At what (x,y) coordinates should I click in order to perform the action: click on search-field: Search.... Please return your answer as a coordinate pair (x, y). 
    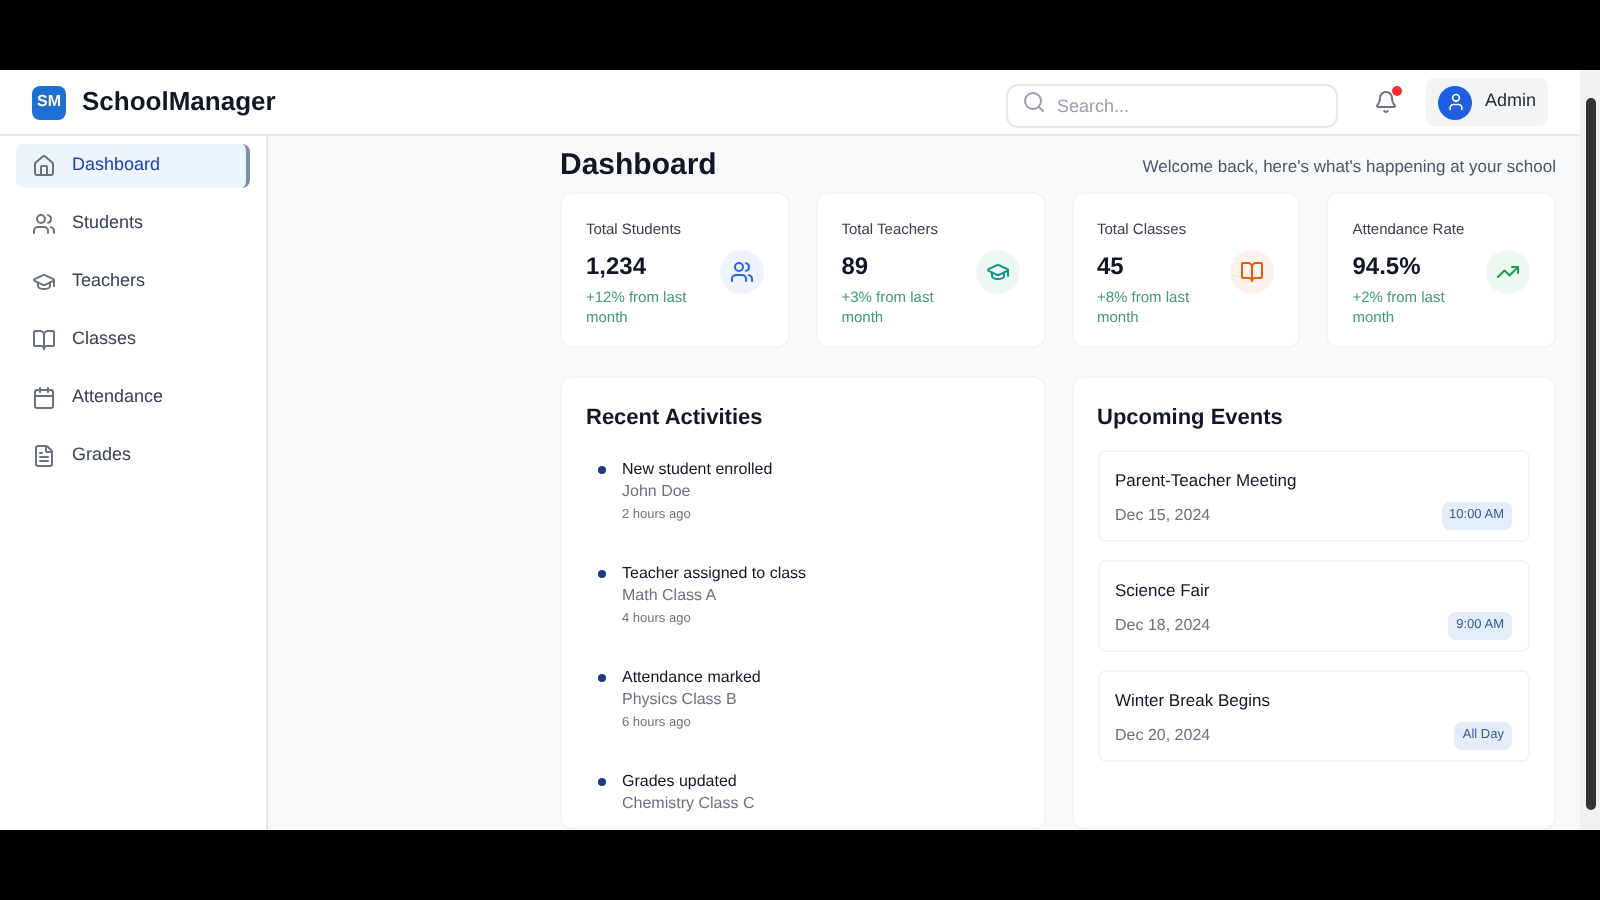
    Looking at the image, I should click on (1172, 106).